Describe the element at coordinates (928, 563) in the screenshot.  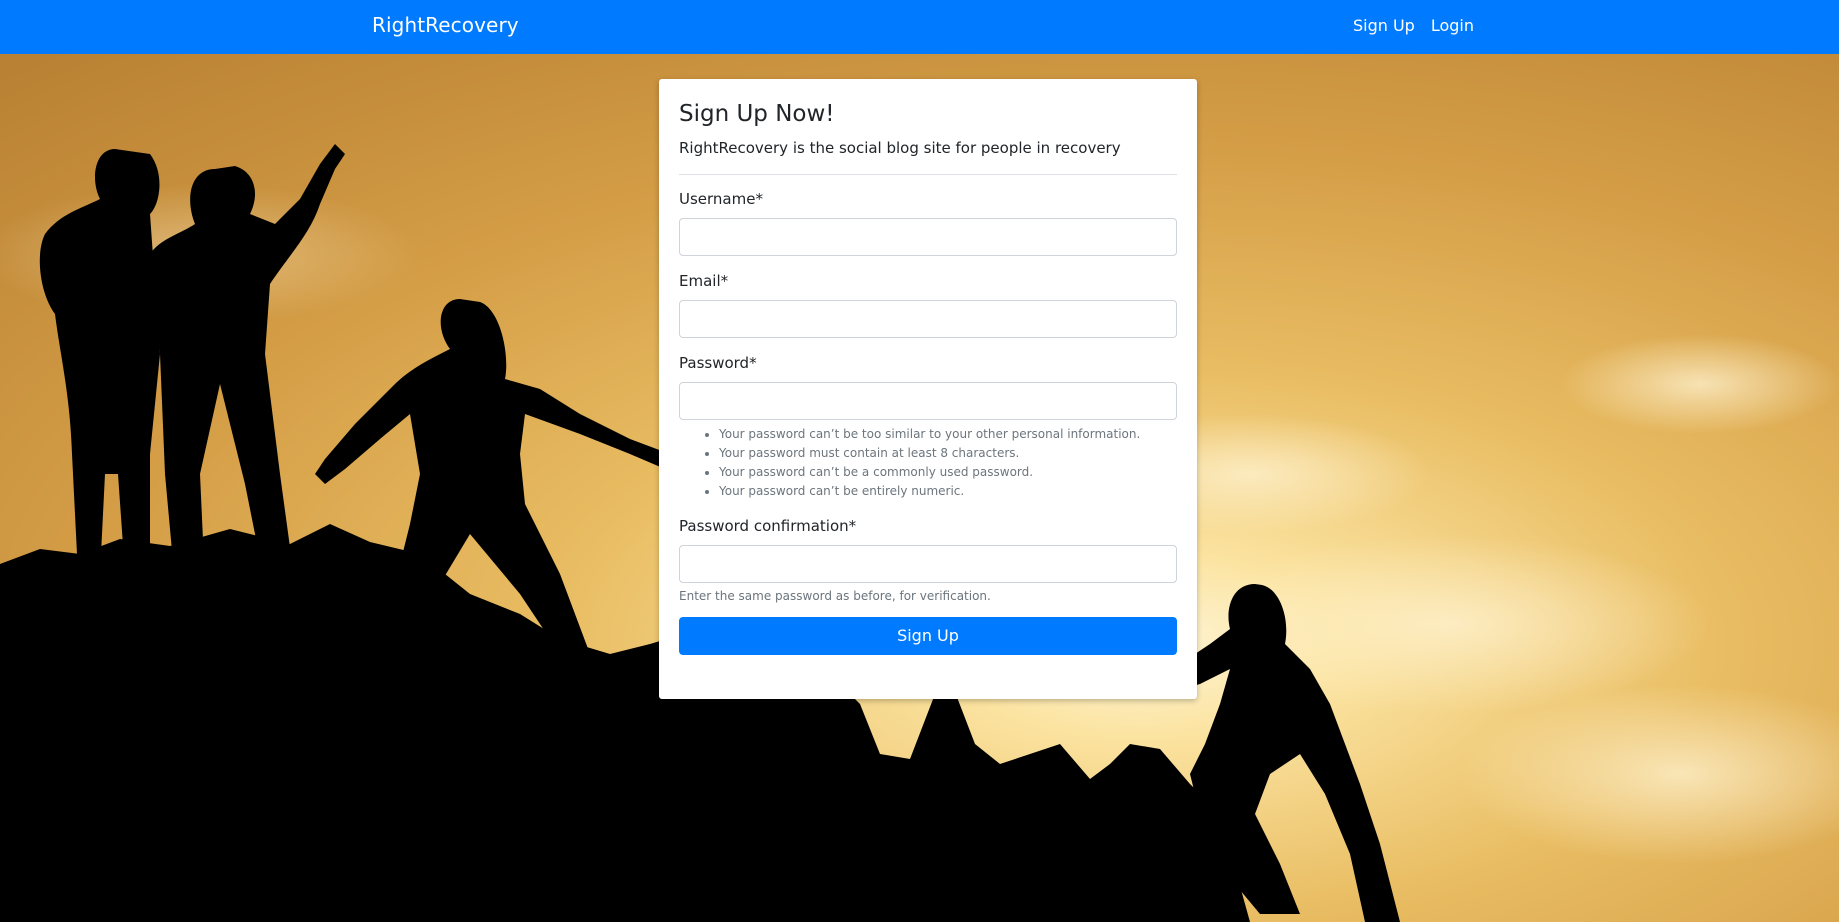
I see `password-confirmation-input` at that location.